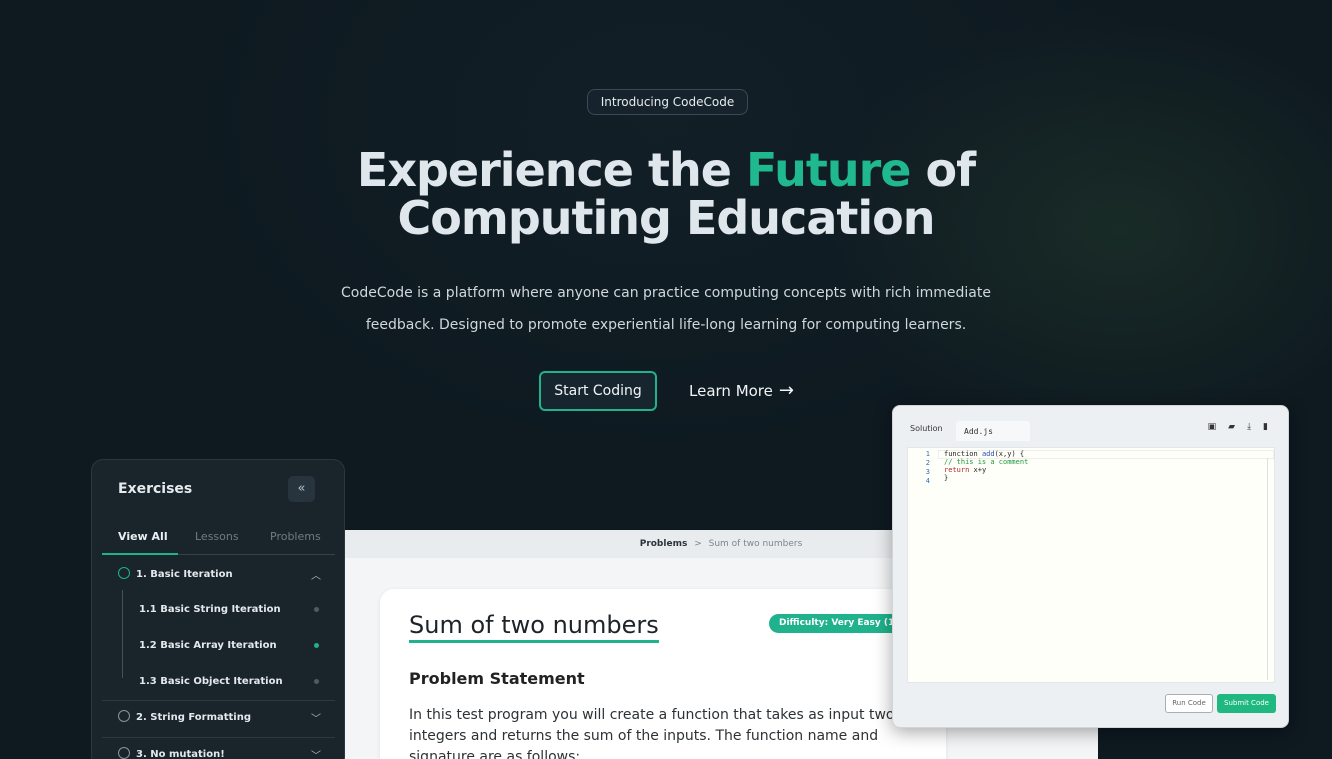  I want to click on code-line: function add(x,y) {, so click(984, 454).